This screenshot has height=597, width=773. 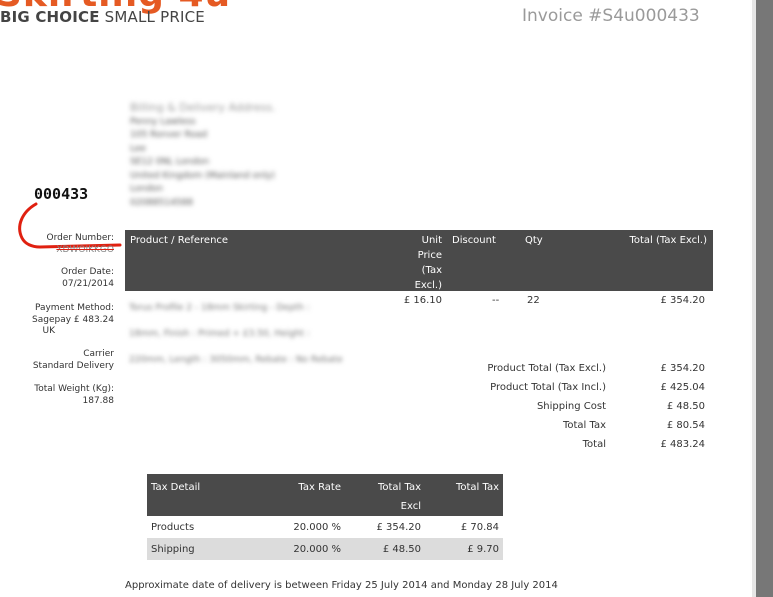 I want to click on payment-country: UK, so click(x=49, y=331).